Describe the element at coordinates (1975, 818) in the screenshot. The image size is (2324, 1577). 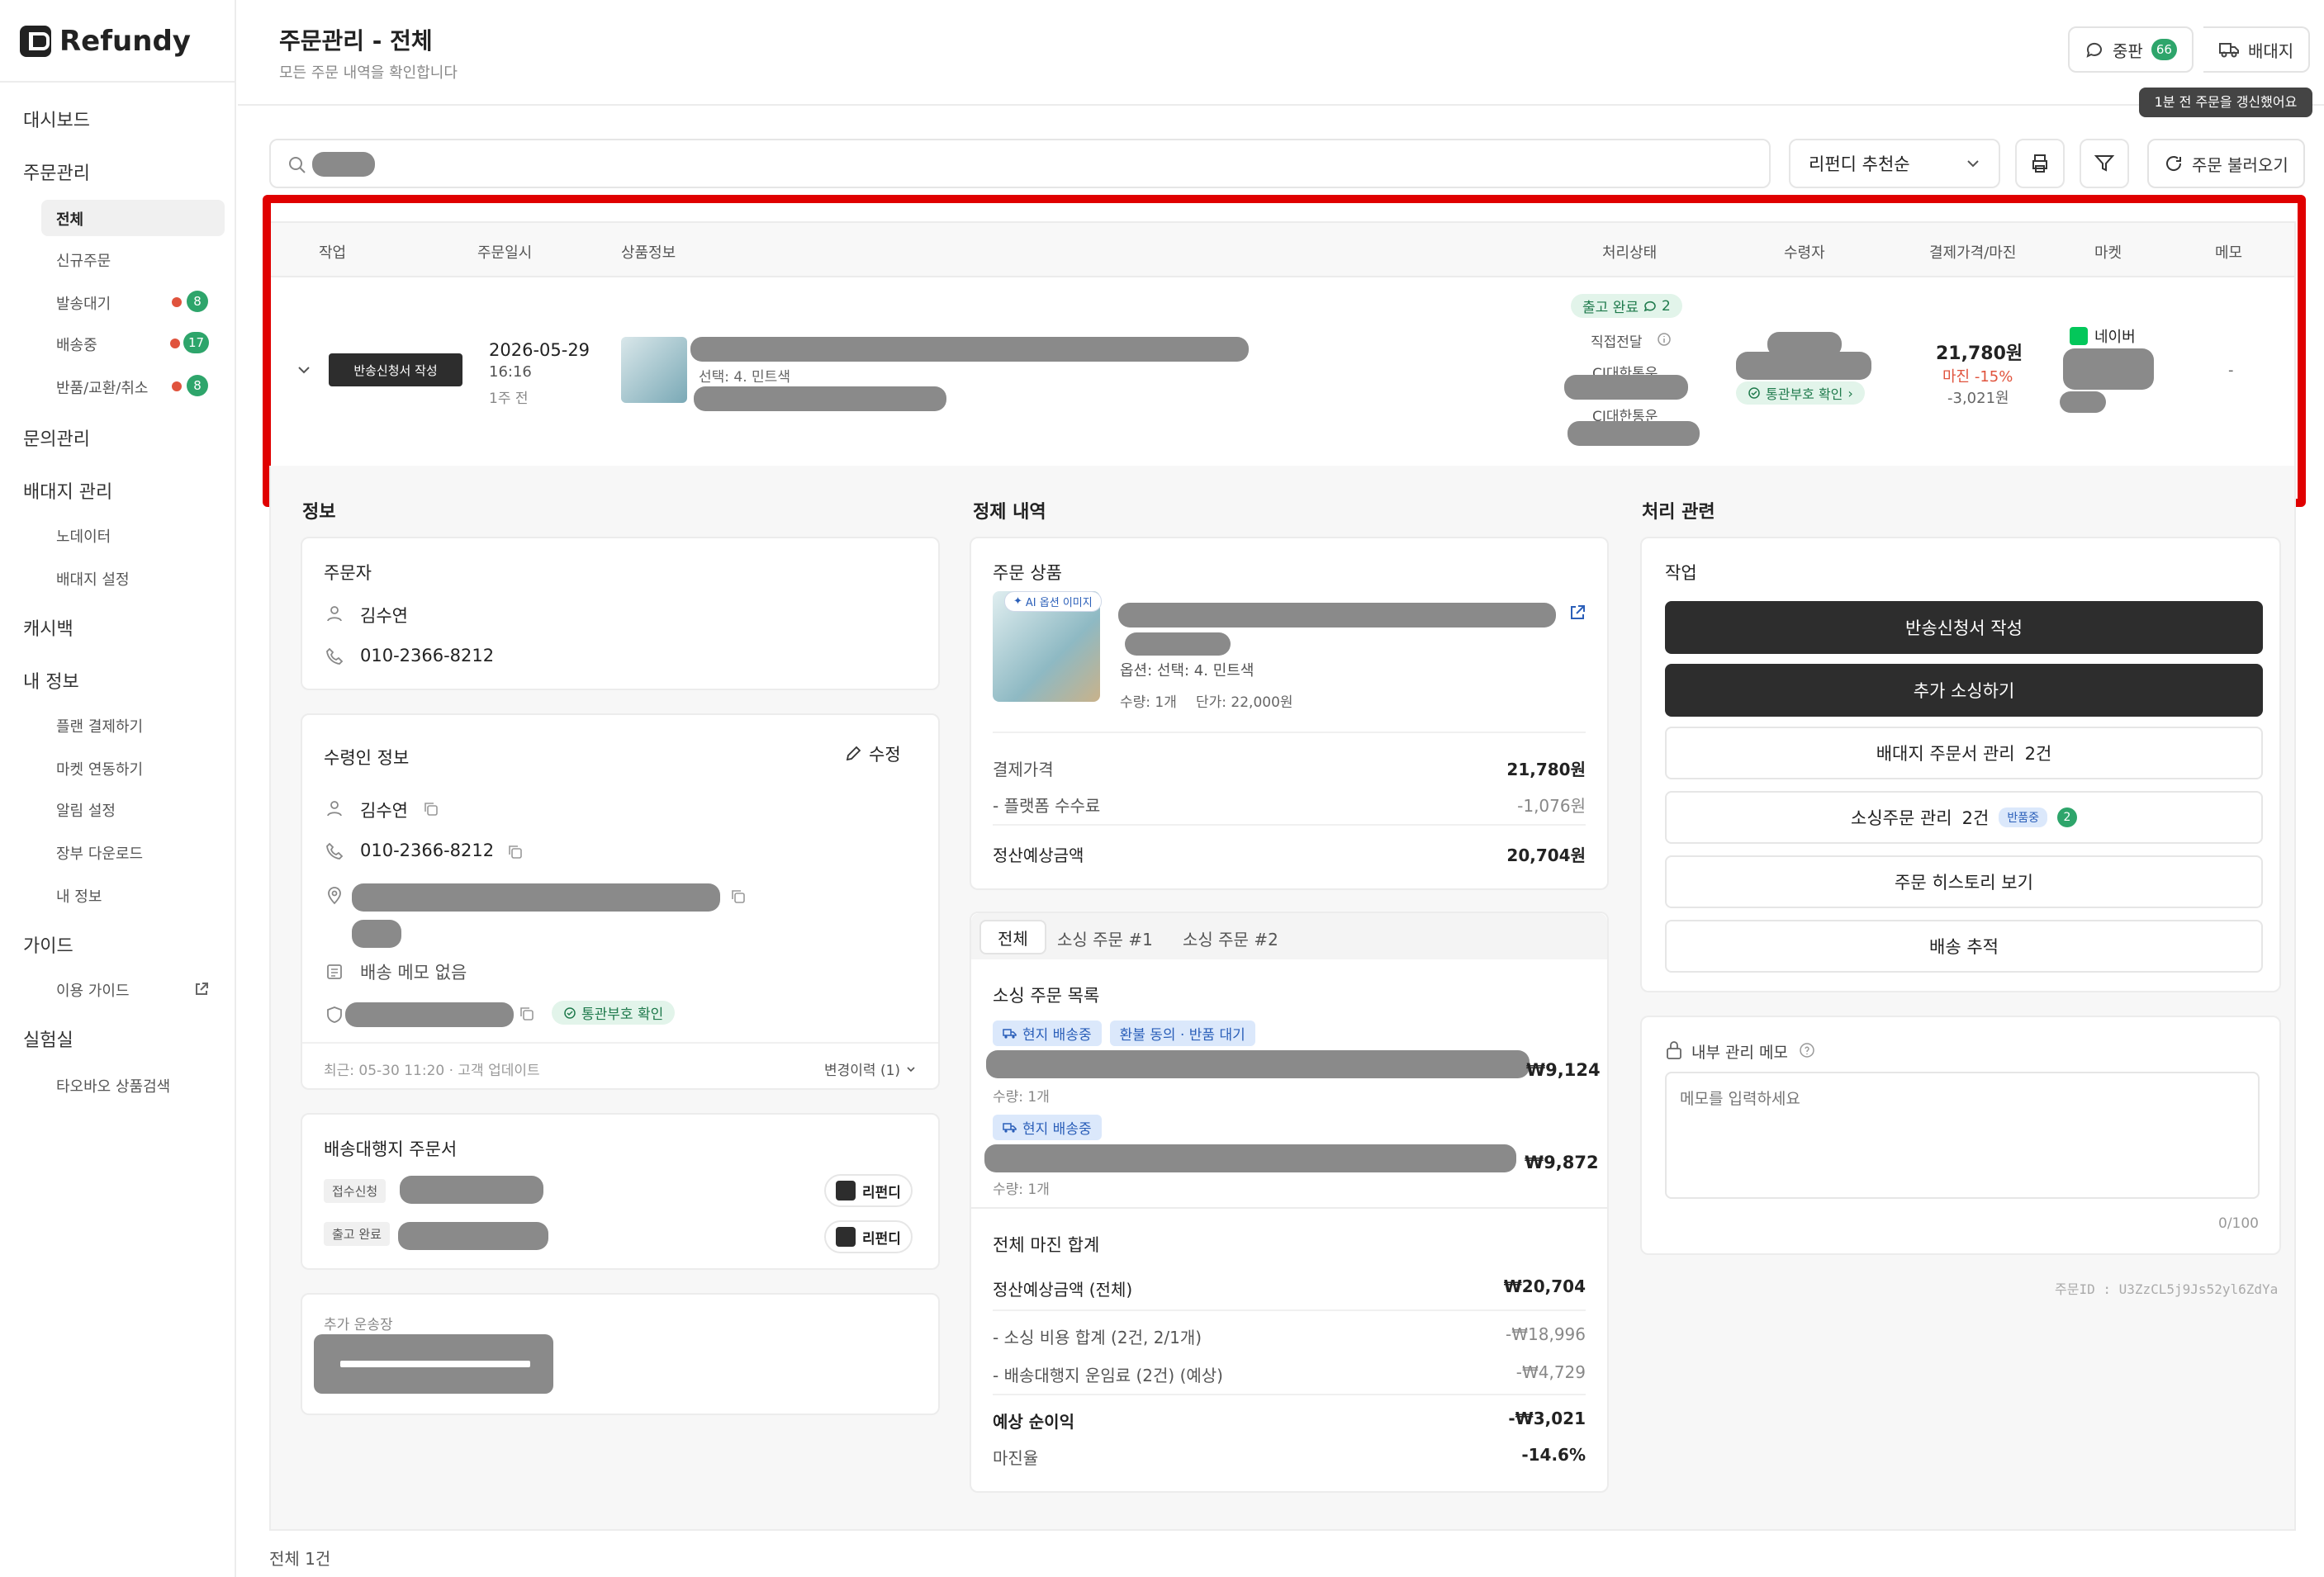
I see `sourcing-manage-count: 2건` at that location.